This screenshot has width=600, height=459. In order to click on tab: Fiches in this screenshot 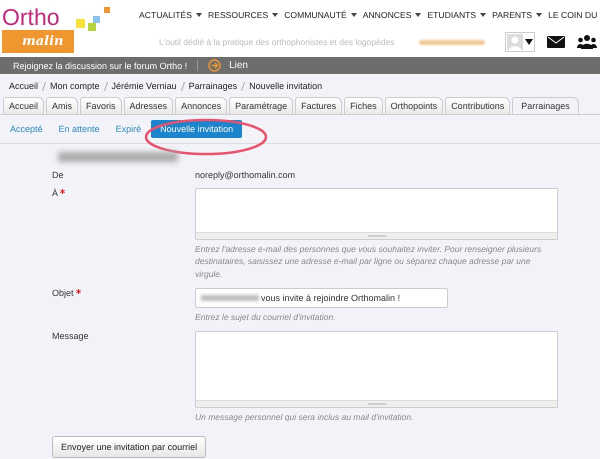, I will do `click(363, 105)`.